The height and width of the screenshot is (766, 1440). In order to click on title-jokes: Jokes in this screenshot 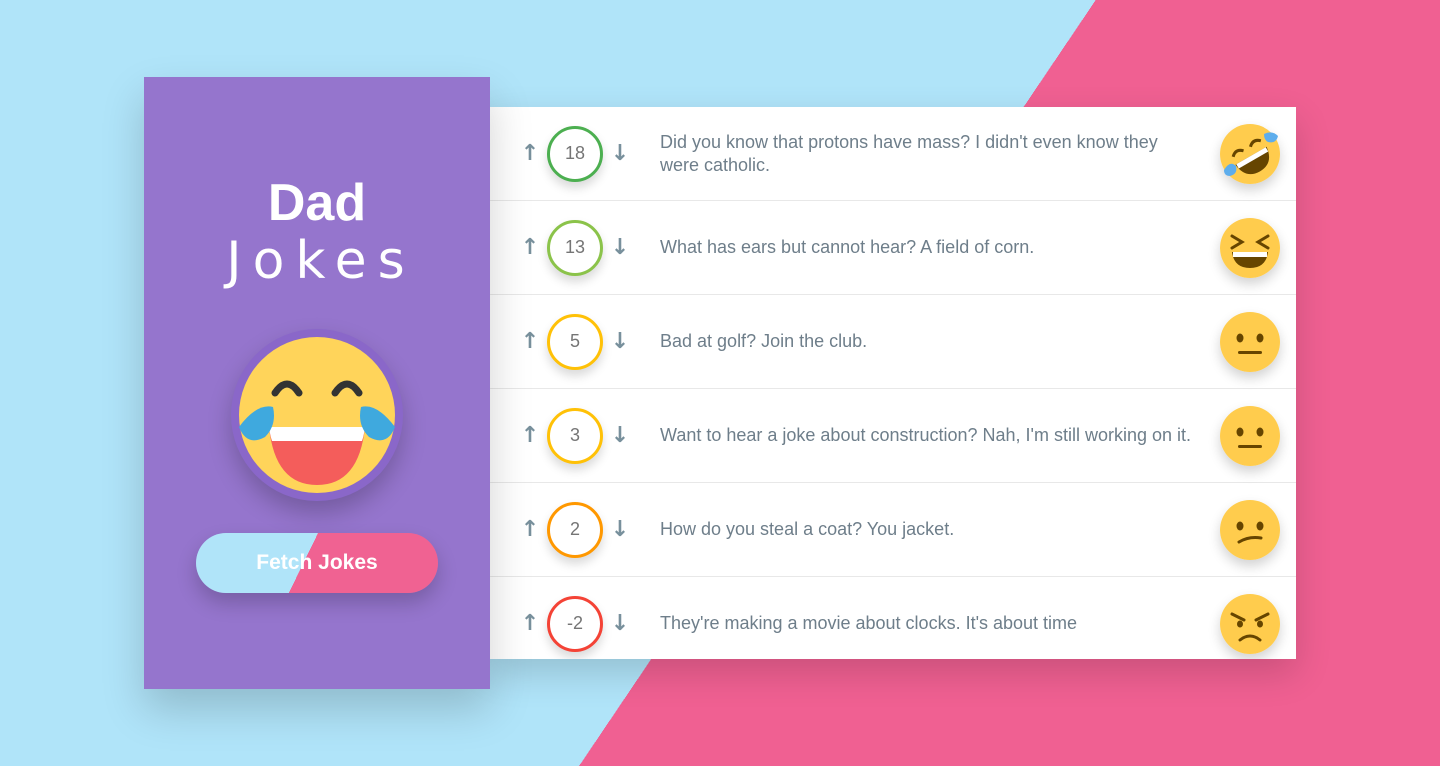, I will do `click(321, 261)`.